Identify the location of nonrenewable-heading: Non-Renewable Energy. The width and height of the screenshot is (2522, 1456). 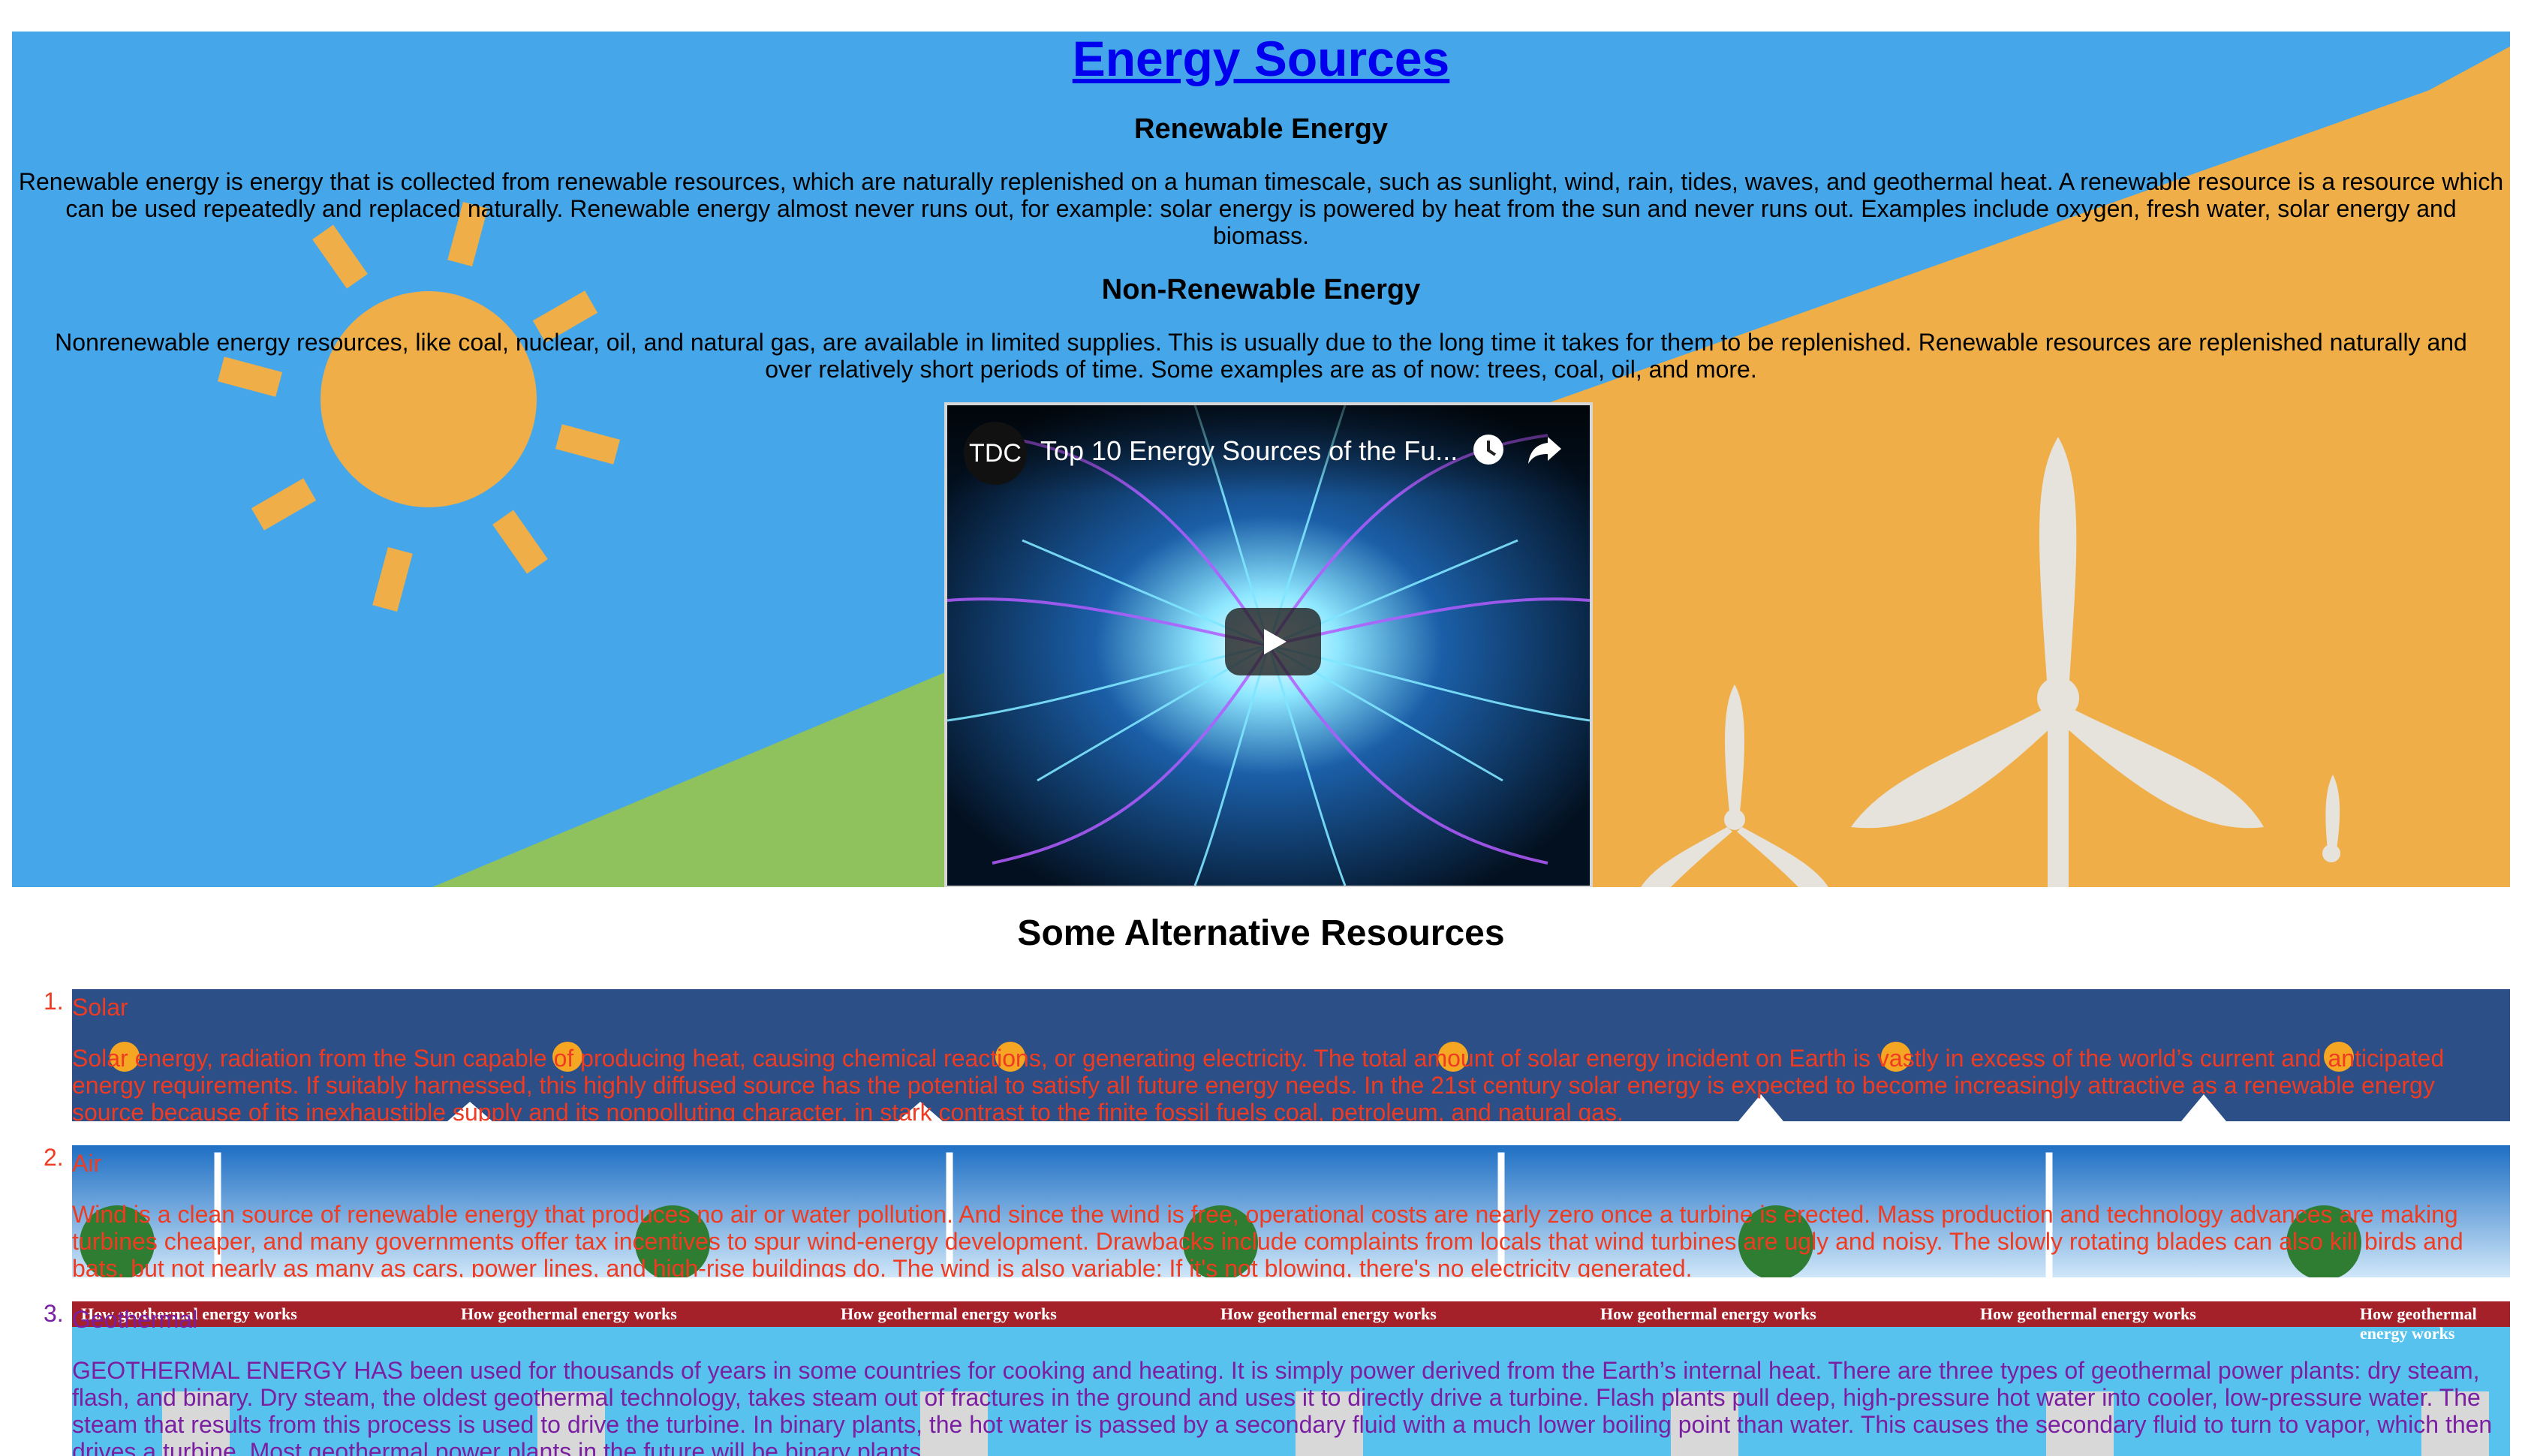
(1261, 289).